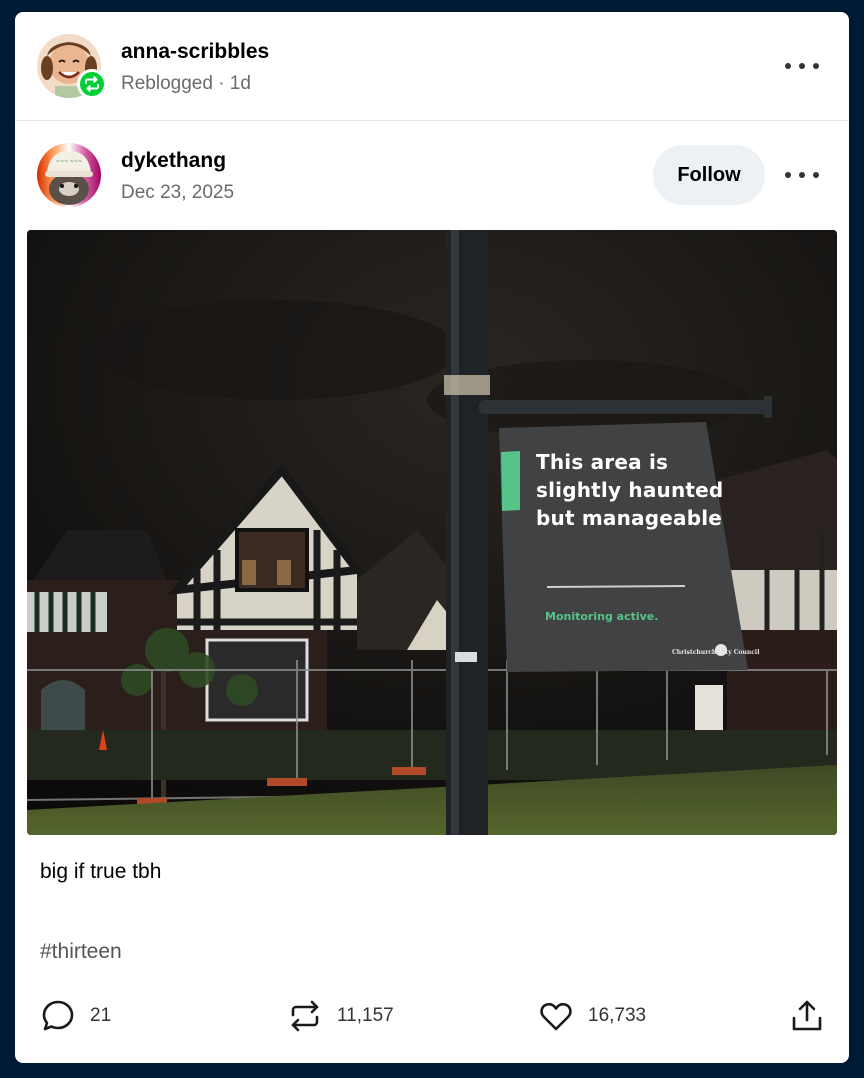 Image resolution: width=864 pixels, height=1078 pixels. I want to click on author-username: dykethang, so click(173, 161).